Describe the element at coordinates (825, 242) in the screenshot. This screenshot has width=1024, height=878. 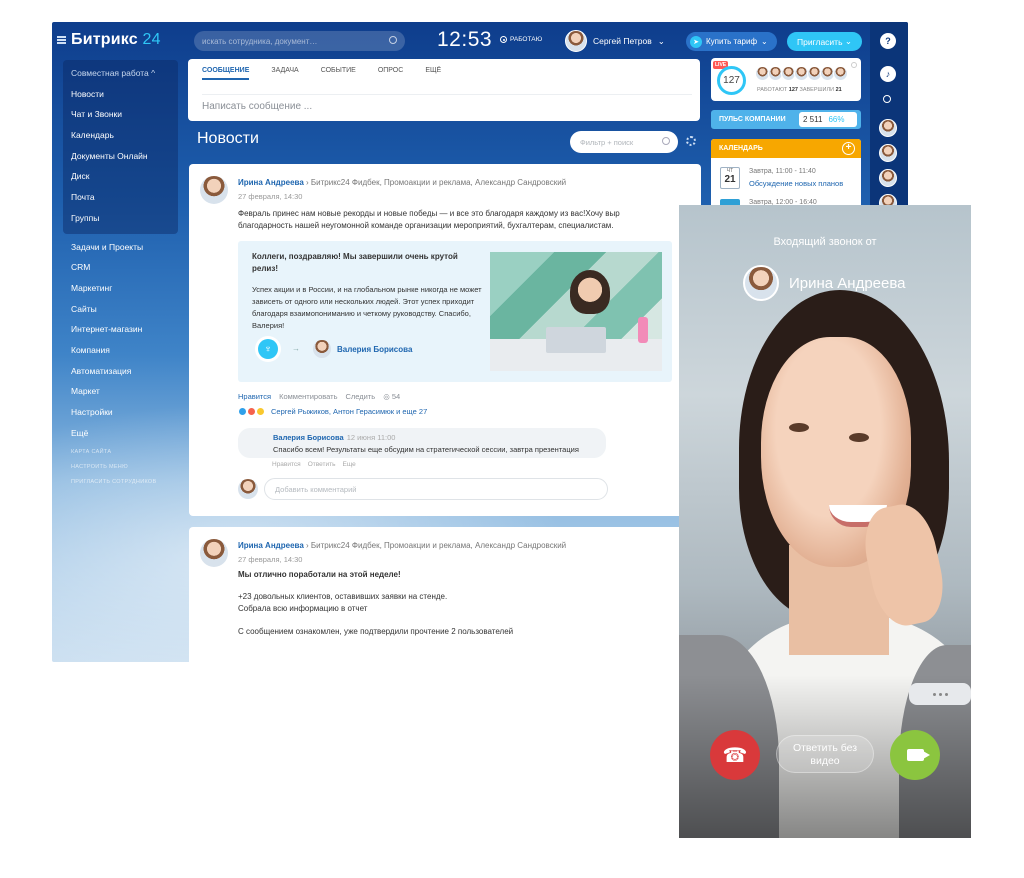
I see `incoming-label: Входящий звонок от` at that location.